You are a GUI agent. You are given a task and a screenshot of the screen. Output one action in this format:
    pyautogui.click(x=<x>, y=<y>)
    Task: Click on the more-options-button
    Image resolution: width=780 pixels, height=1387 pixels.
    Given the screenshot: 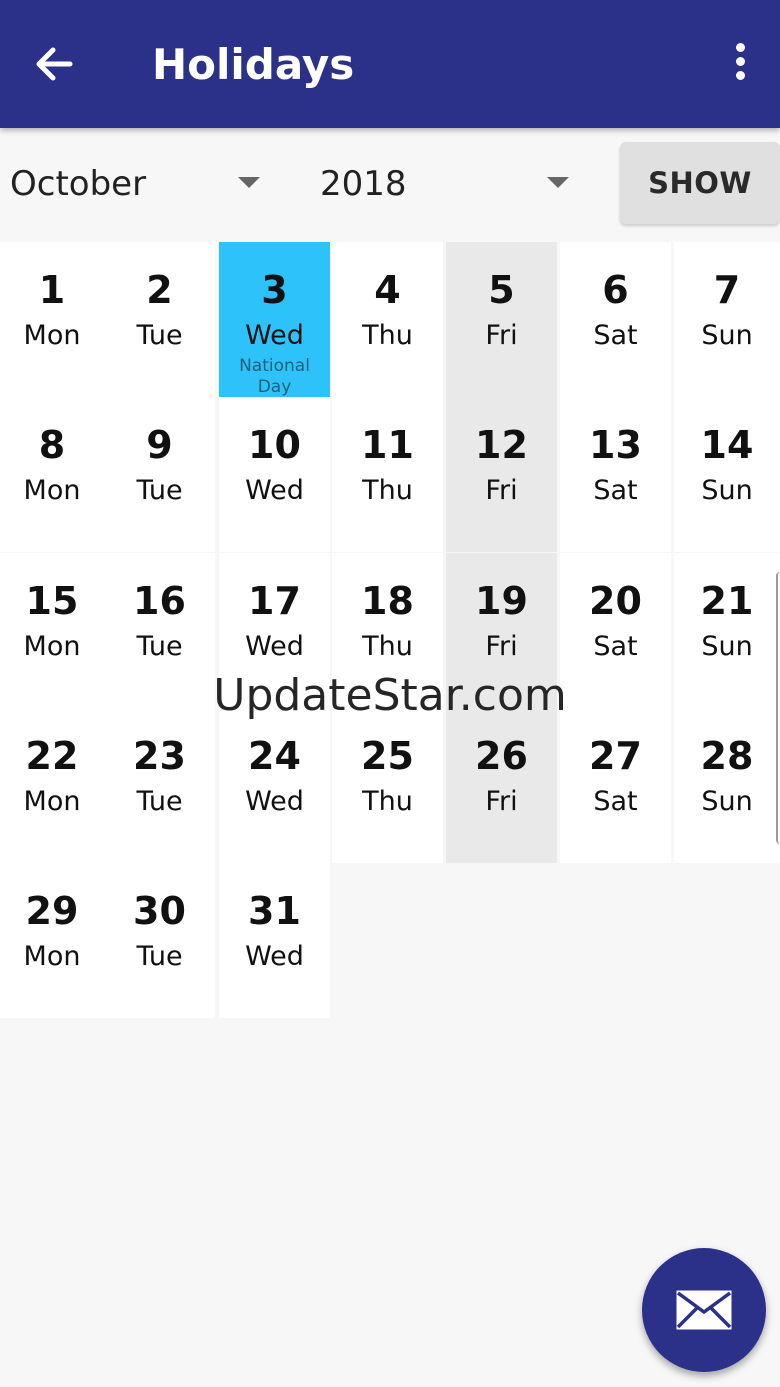 What is the action you would take?
    pyautogui.click(x=740, y=65)
    